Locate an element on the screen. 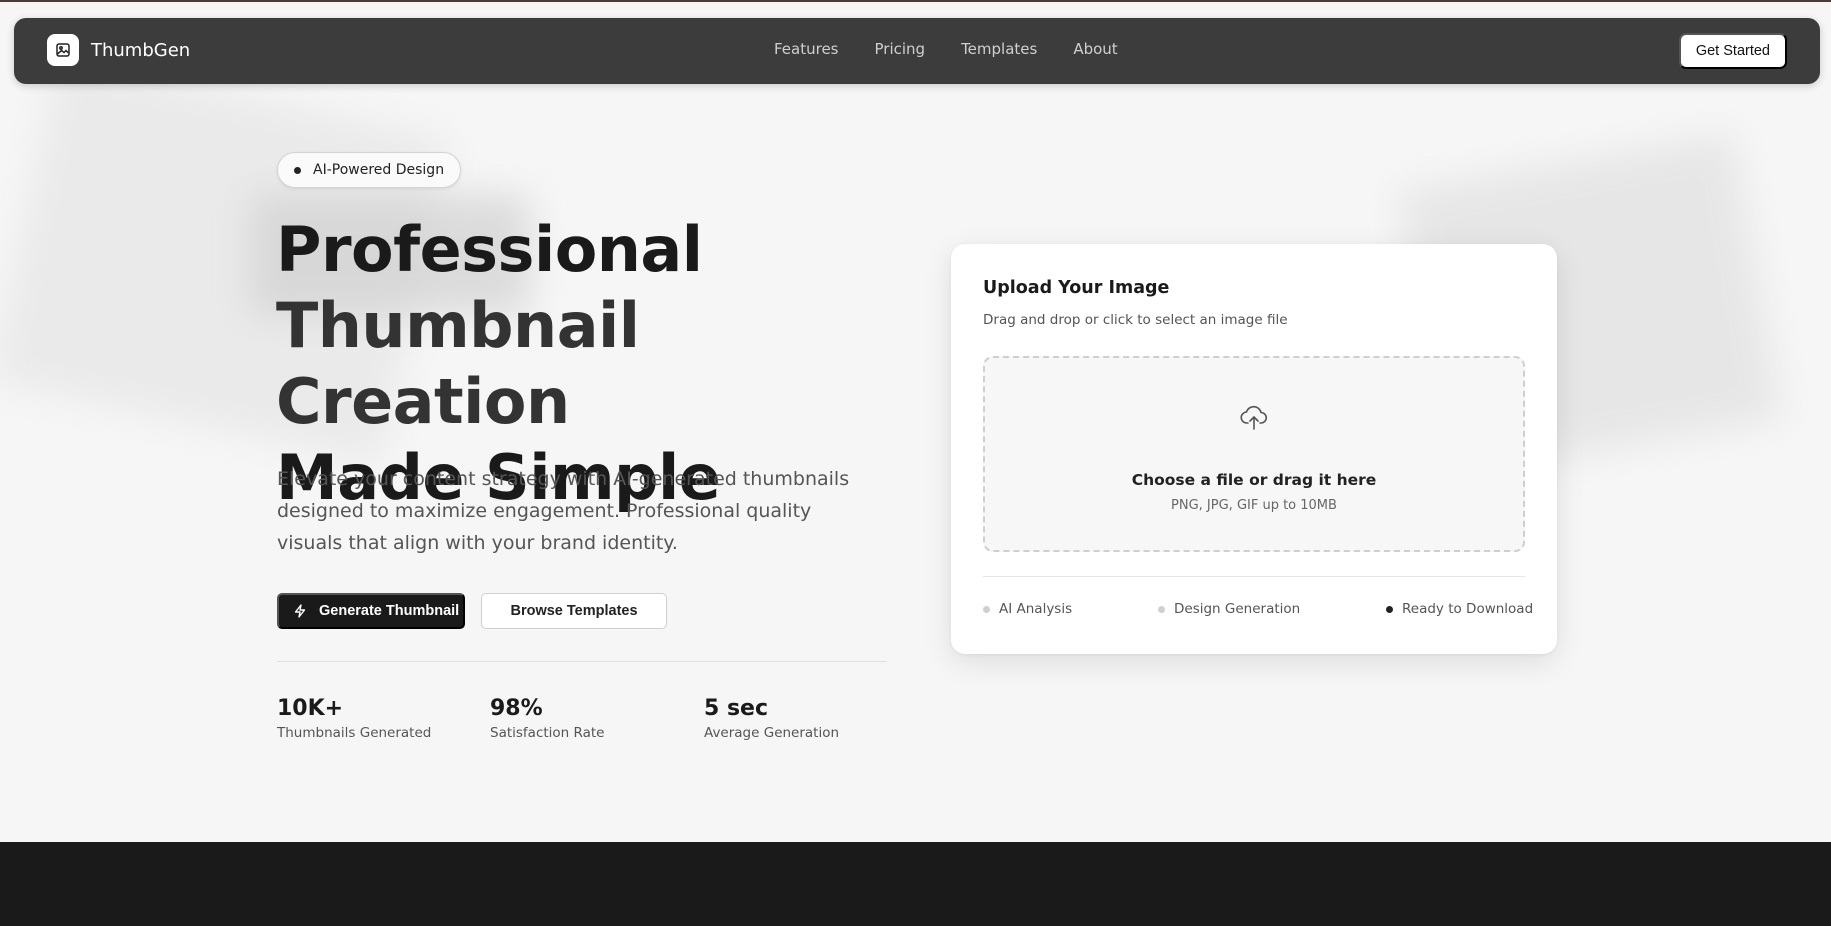 The image size is (1831, 926). step-label: Design Generation is located at coordinates (1237, 609).